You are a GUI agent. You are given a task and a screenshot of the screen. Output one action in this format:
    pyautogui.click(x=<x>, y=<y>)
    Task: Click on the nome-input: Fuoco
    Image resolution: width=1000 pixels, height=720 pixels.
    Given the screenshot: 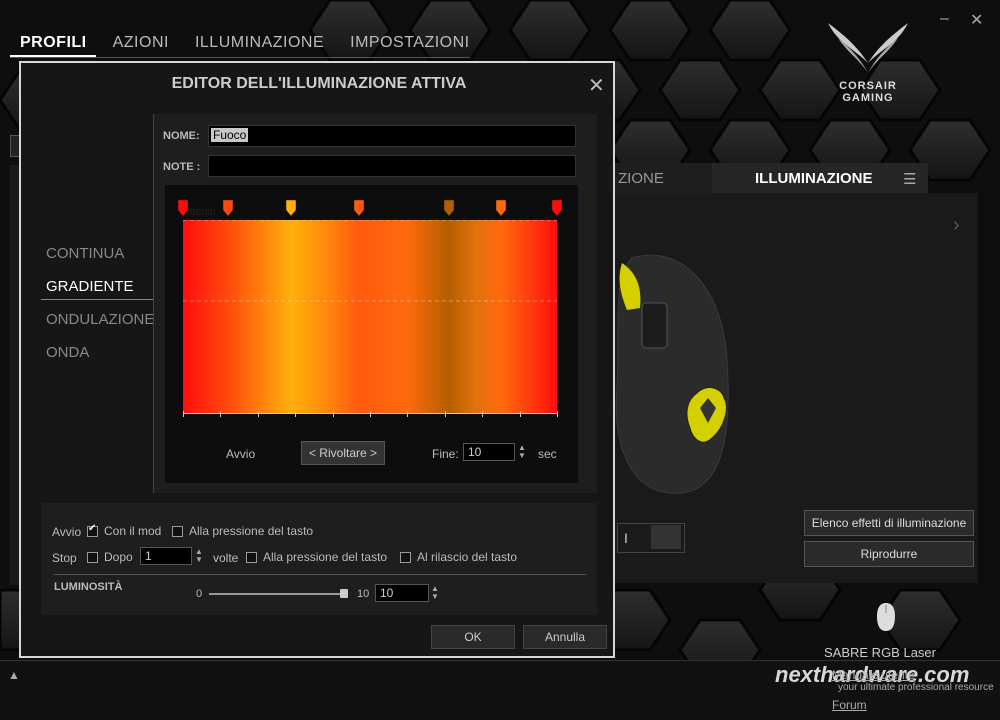 What is the action you would take?
    pyautogui.click(x=392, y=136)
    